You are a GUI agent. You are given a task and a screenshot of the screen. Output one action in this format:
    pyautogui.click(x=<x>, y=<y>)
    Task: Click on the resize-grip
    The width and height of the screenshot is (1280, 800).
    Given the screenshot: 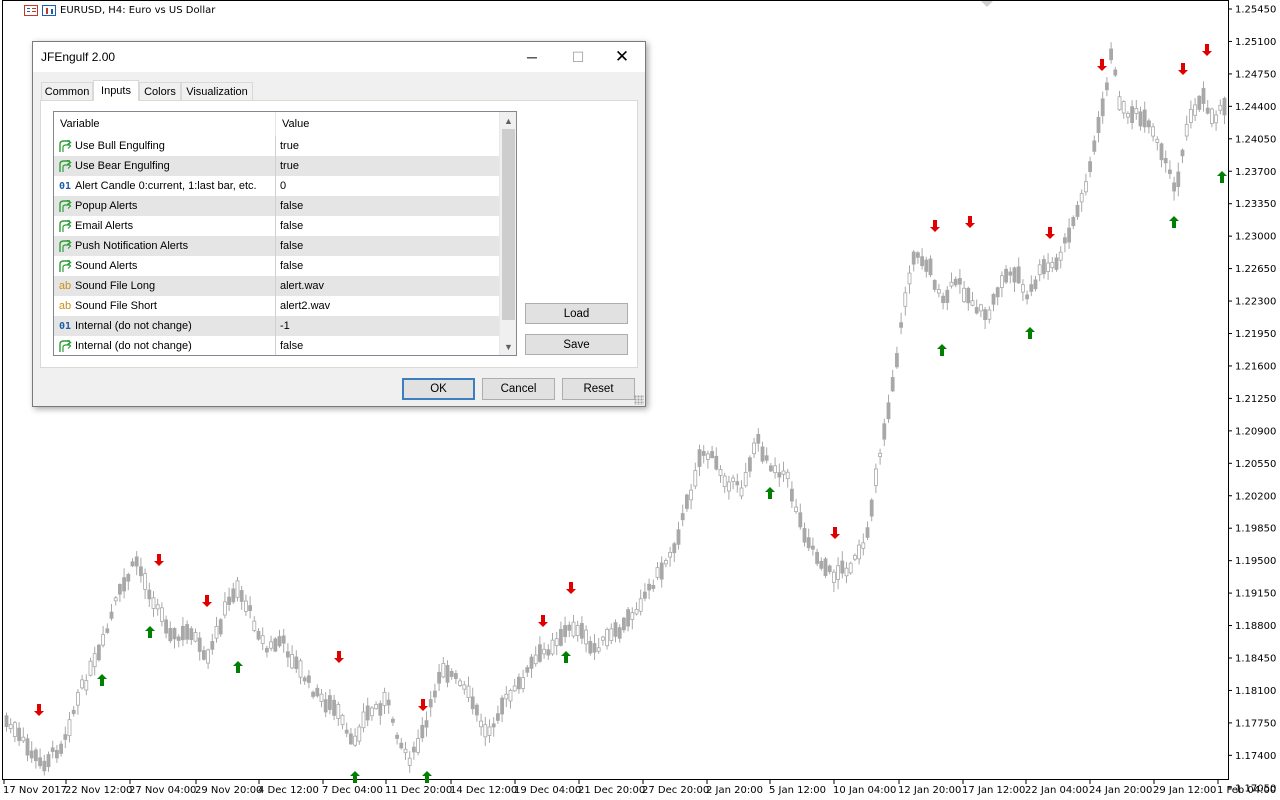 What is the action you would take?
    pyautogui.click(x=639, y=400)
    